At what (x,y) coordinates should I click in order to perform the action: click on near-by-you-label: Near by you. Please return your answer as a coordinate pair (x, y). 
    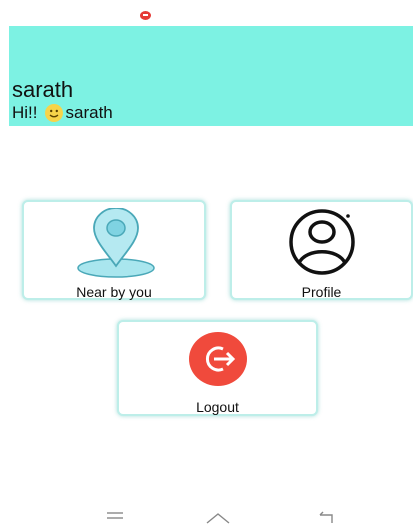
    Looking at the image, I should click on (114, 292).